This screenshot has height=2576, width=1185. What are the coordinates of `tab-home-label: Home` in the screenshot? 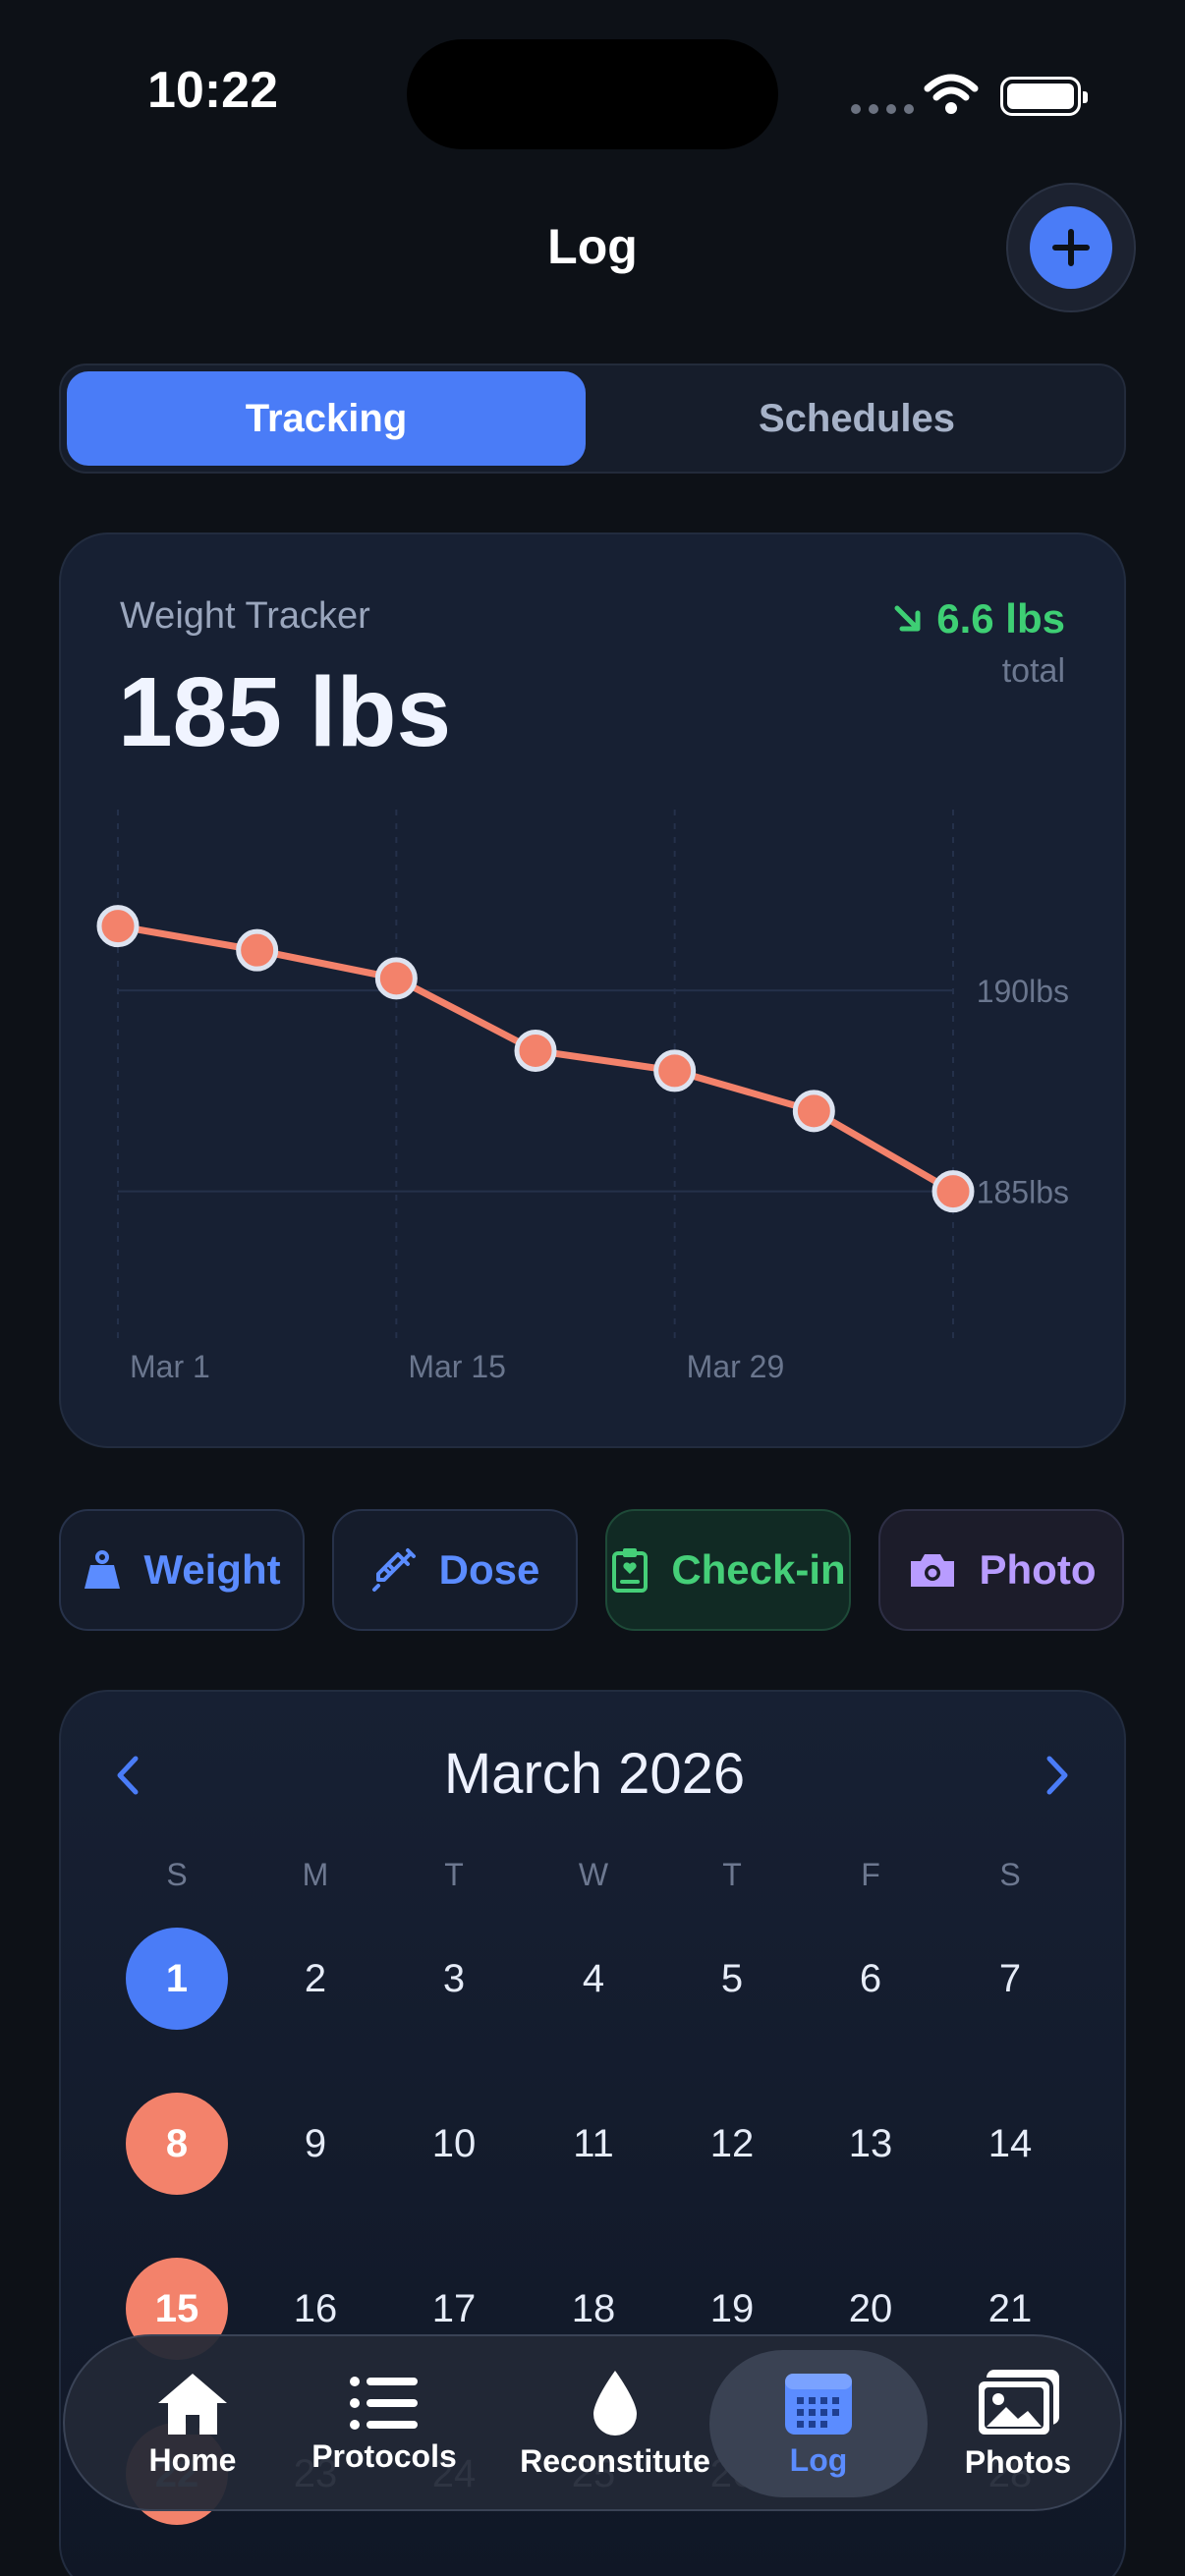 It's located at (193, 2459).